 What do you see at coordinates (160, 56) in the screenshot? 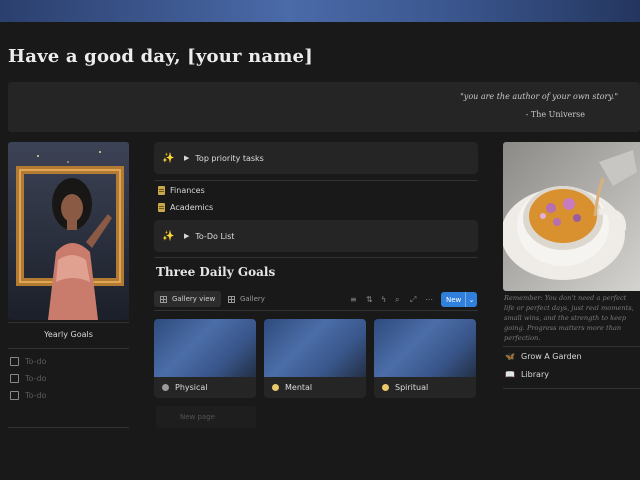
I see `page-title: Have a good day, [your name]` at bounding box center [160, 56].